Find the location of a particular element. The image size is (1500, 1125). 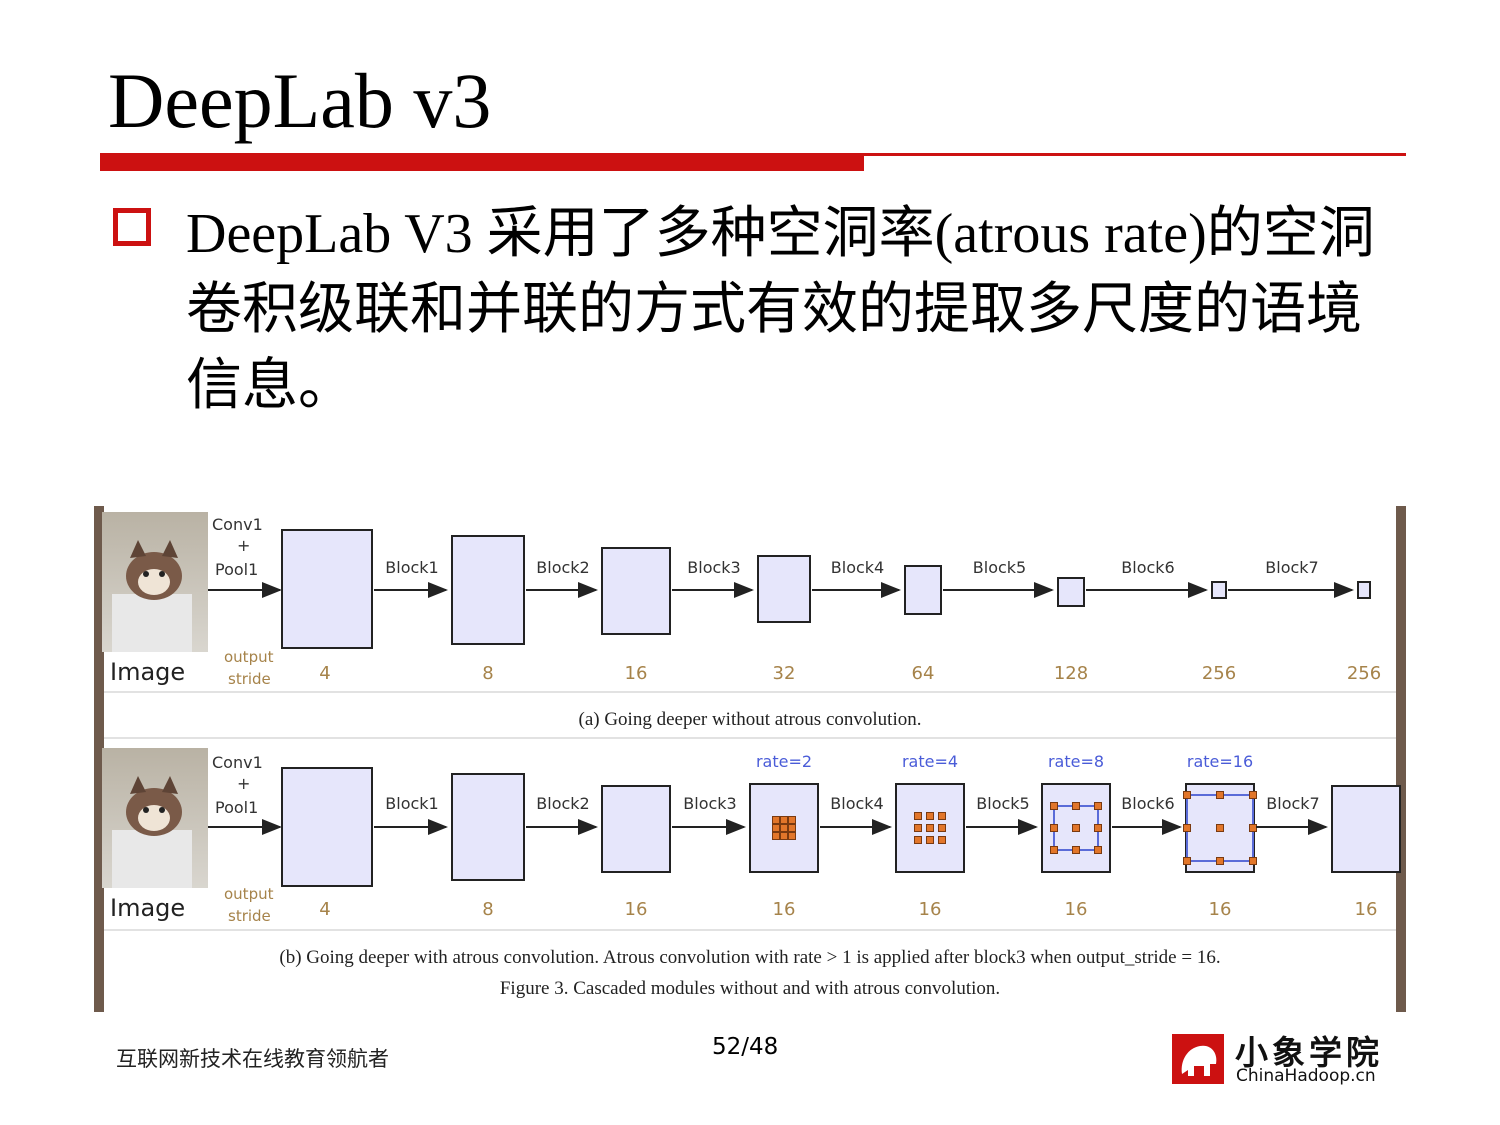

rate-label-b-1: rate=2 is located at coordinates (784, 761).